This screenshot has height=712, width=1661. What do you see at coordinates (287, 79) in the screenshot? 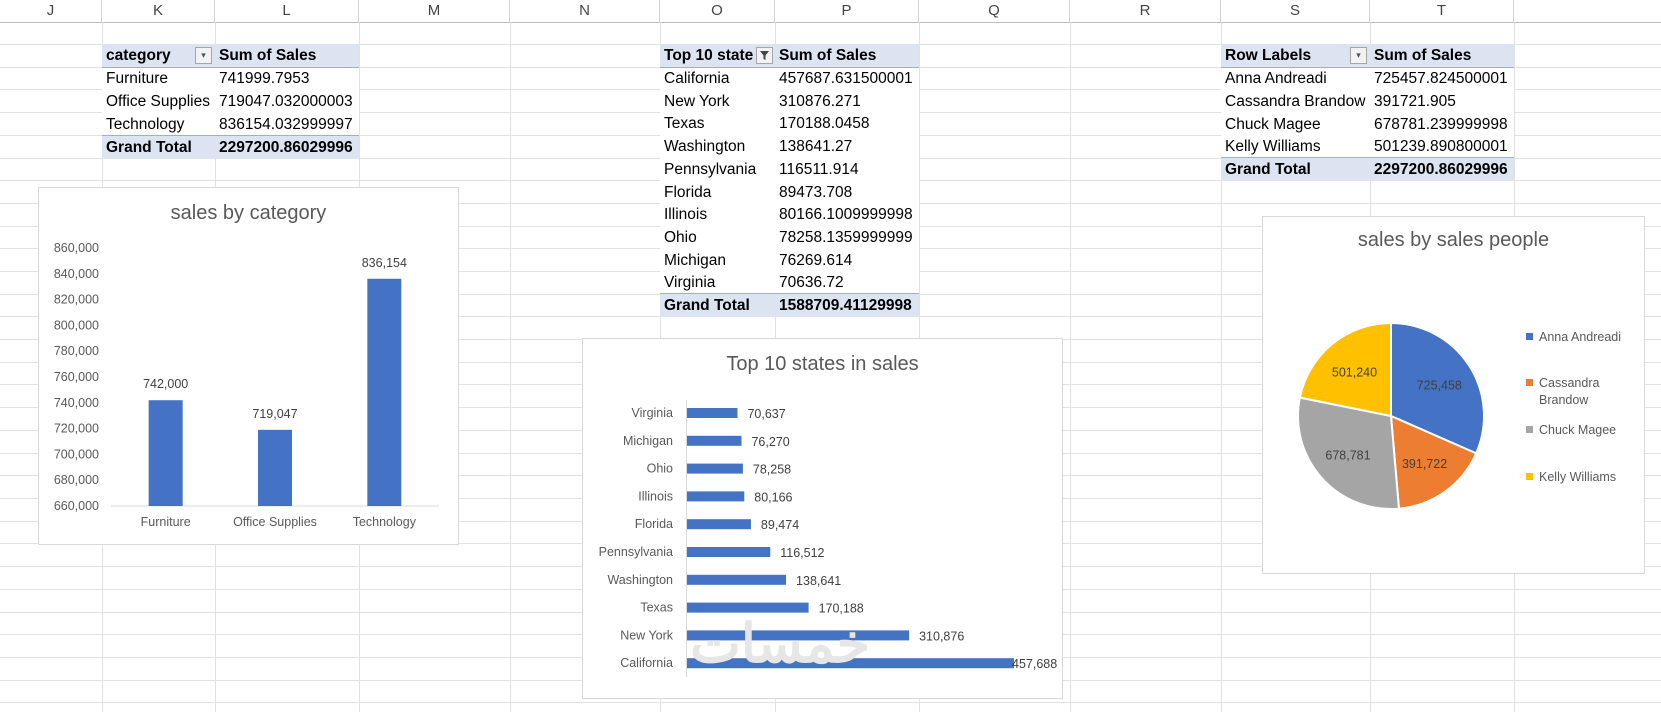
I see `category-pivot-row-value: 741999.7953` at bounding box center [287, 79].